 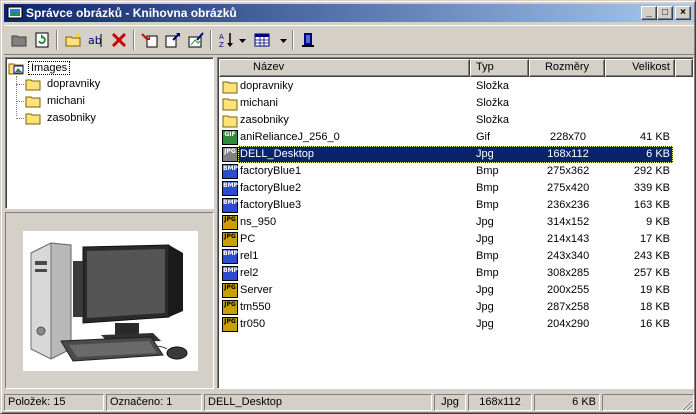 I want to click on tree-item-michani: michani, so click(x=56, y=101).